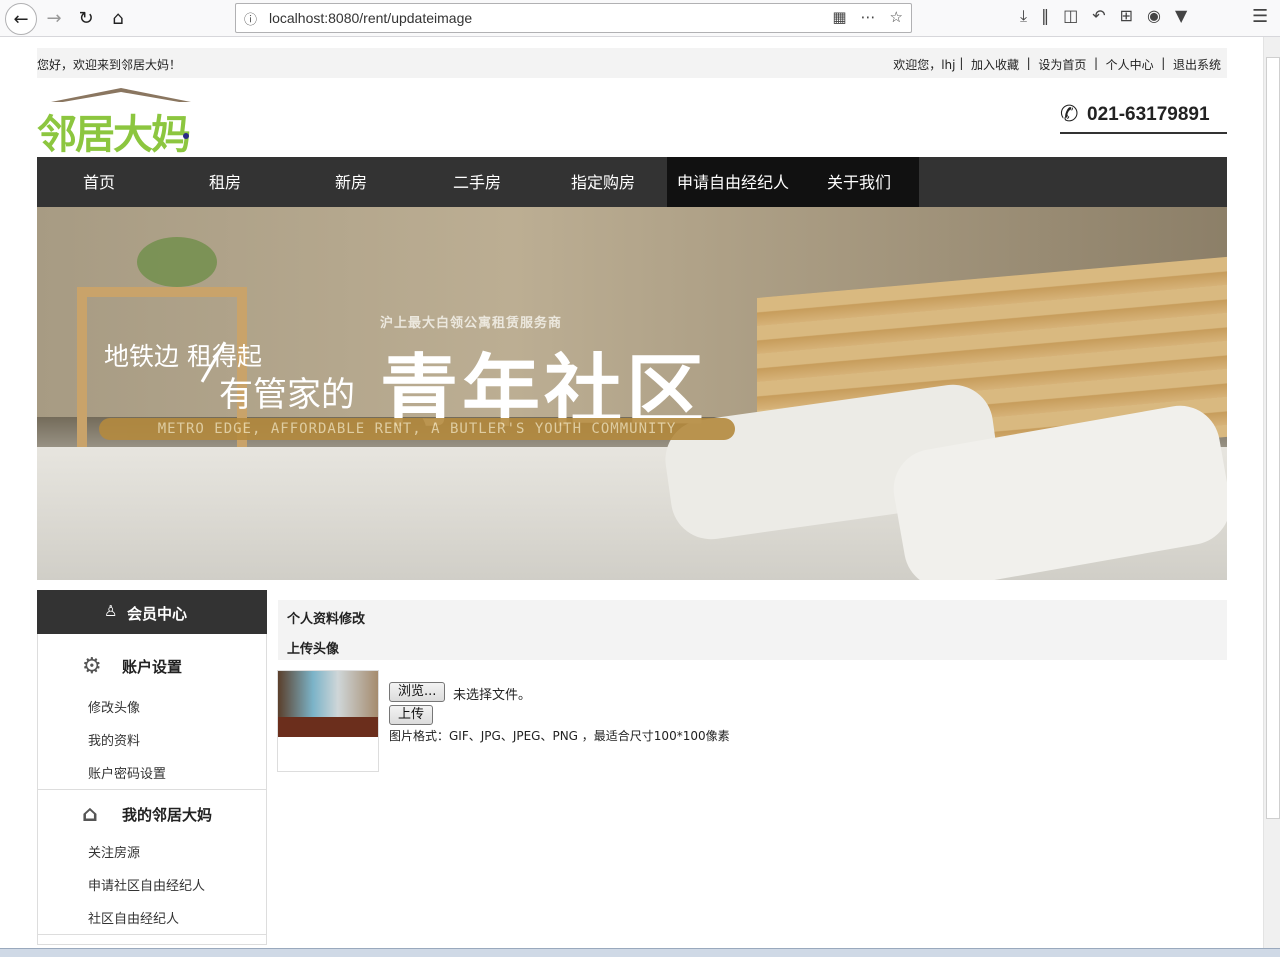 This screenshot has height=957, width=1280. I want to click on sidebar-item-change-avatar: 修改头像, so click(114, 706).